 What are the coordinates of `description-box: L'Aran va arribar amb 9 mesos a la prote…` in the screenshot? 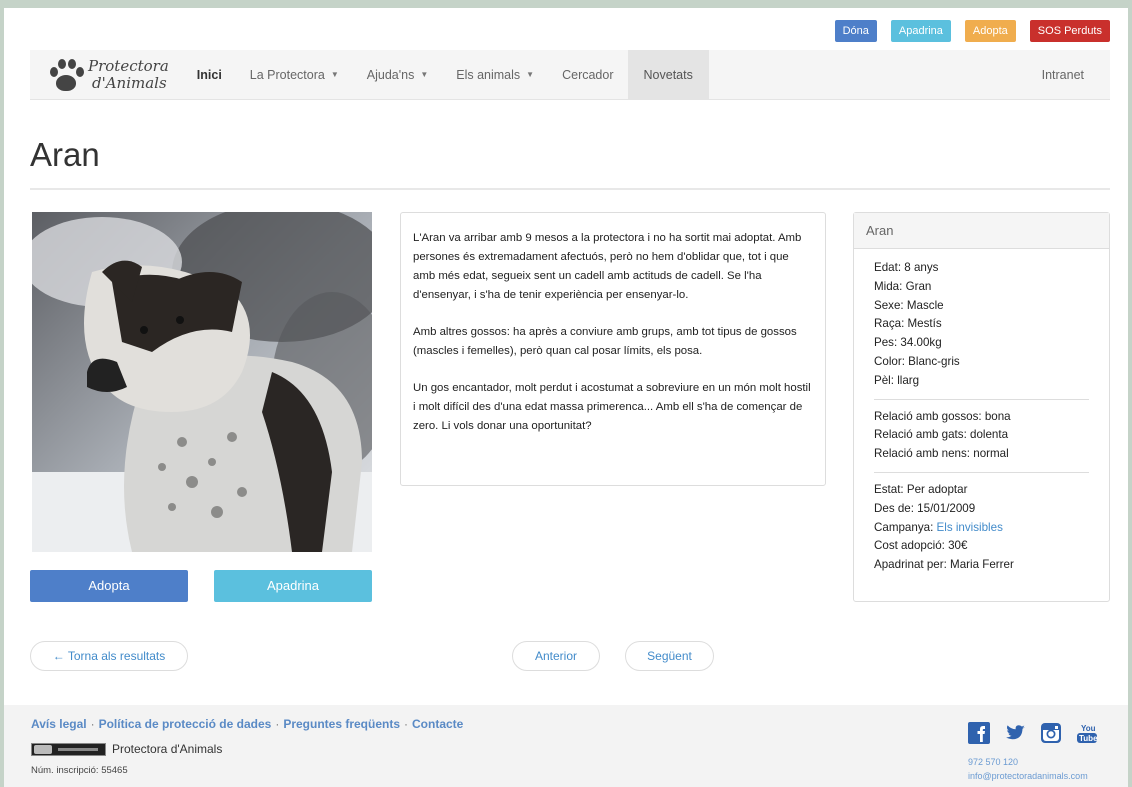 It's located at (613, 349).